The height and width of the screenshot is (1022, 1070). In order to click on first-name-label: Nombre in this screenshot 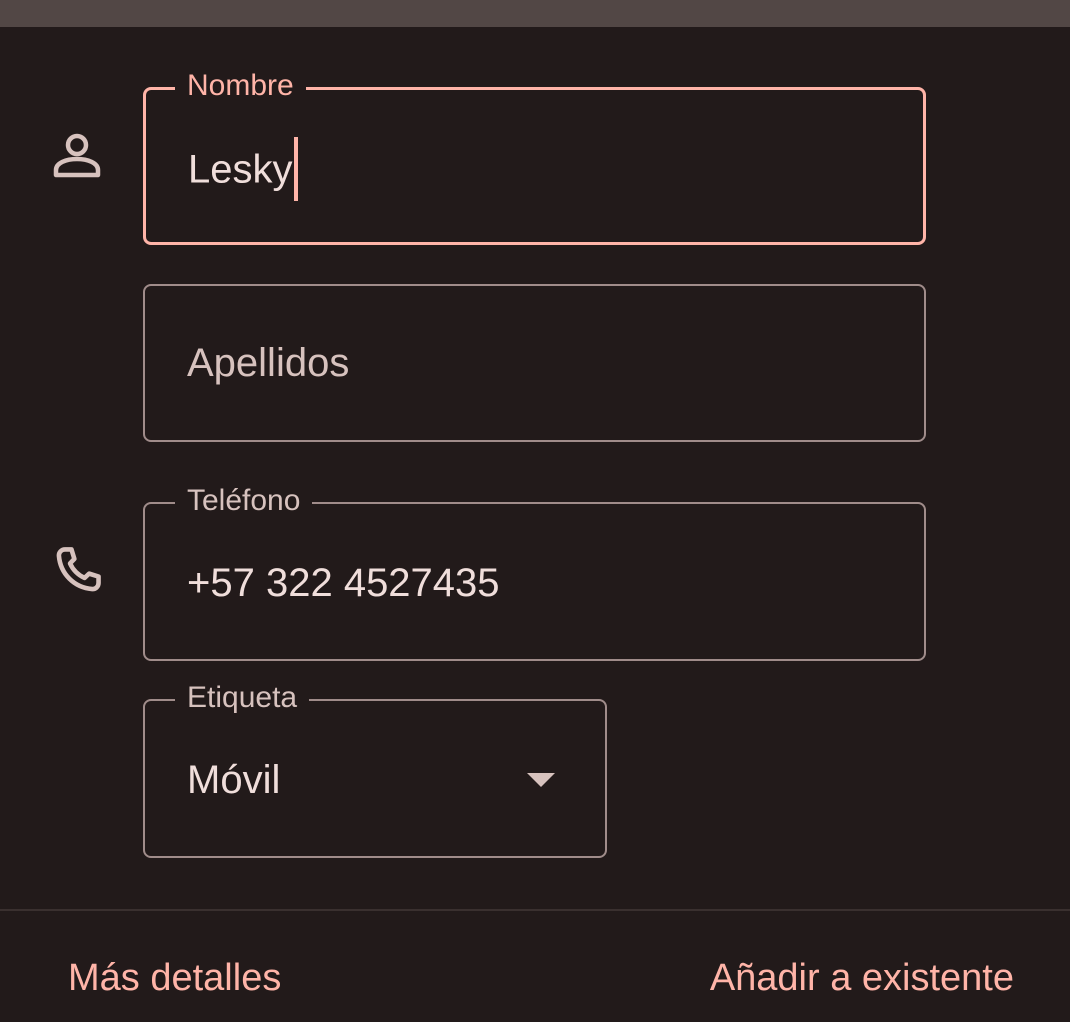, I will do `click(240, 86)`.